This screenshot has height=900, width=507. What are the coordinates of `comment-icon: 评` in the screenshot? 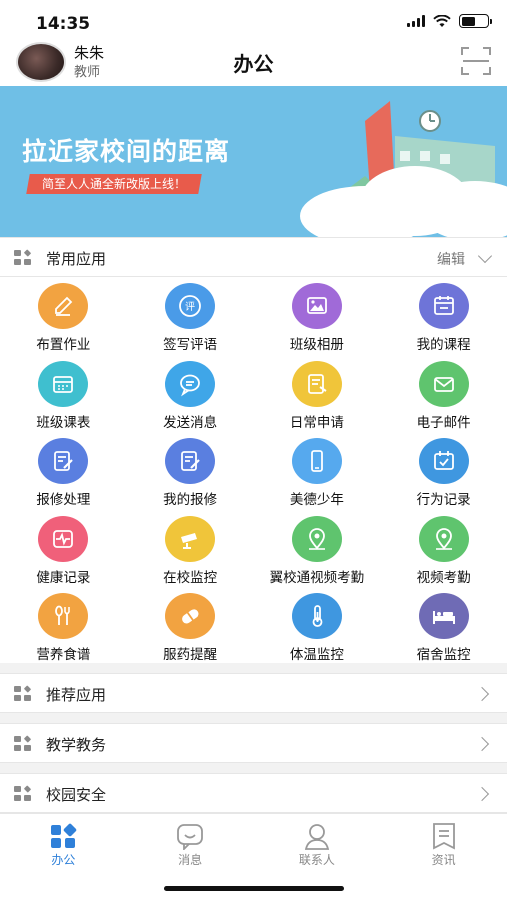 It's located at (190, 306).